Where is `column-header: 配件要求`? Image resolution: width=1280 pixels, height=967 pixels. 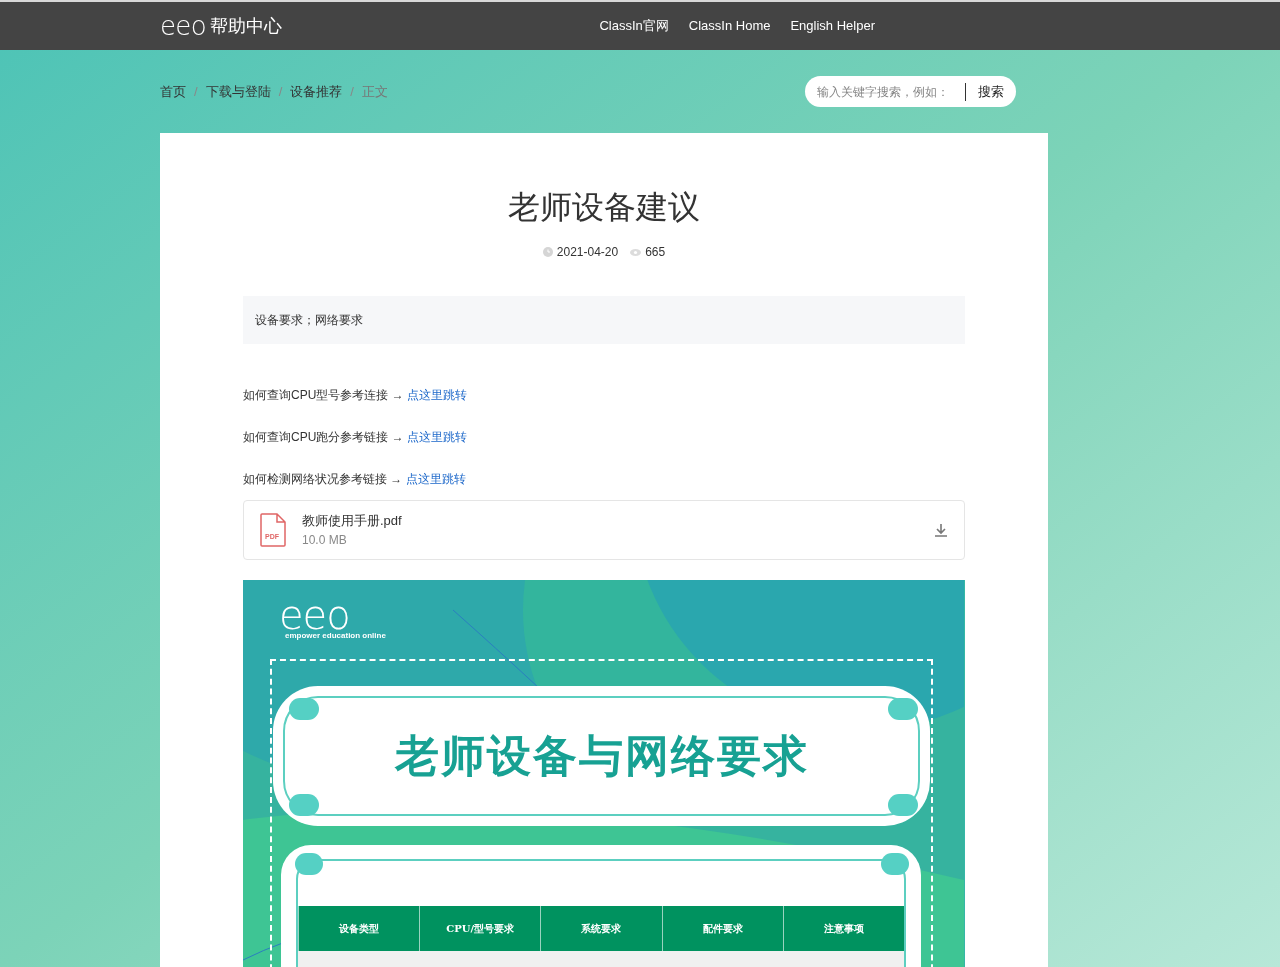
column-header: 配件要求 is located at coordinates (722, 929).